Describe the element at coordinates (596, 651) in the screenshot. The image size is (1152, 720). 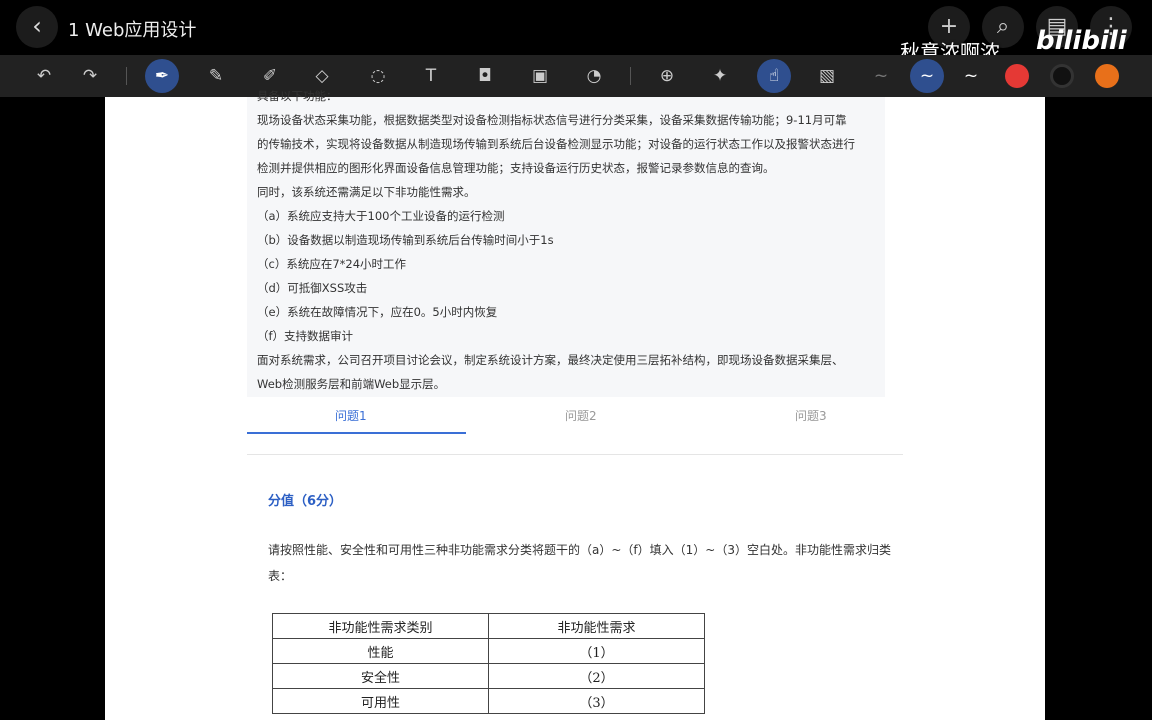
I see `blank-cell: （1）` at that location.